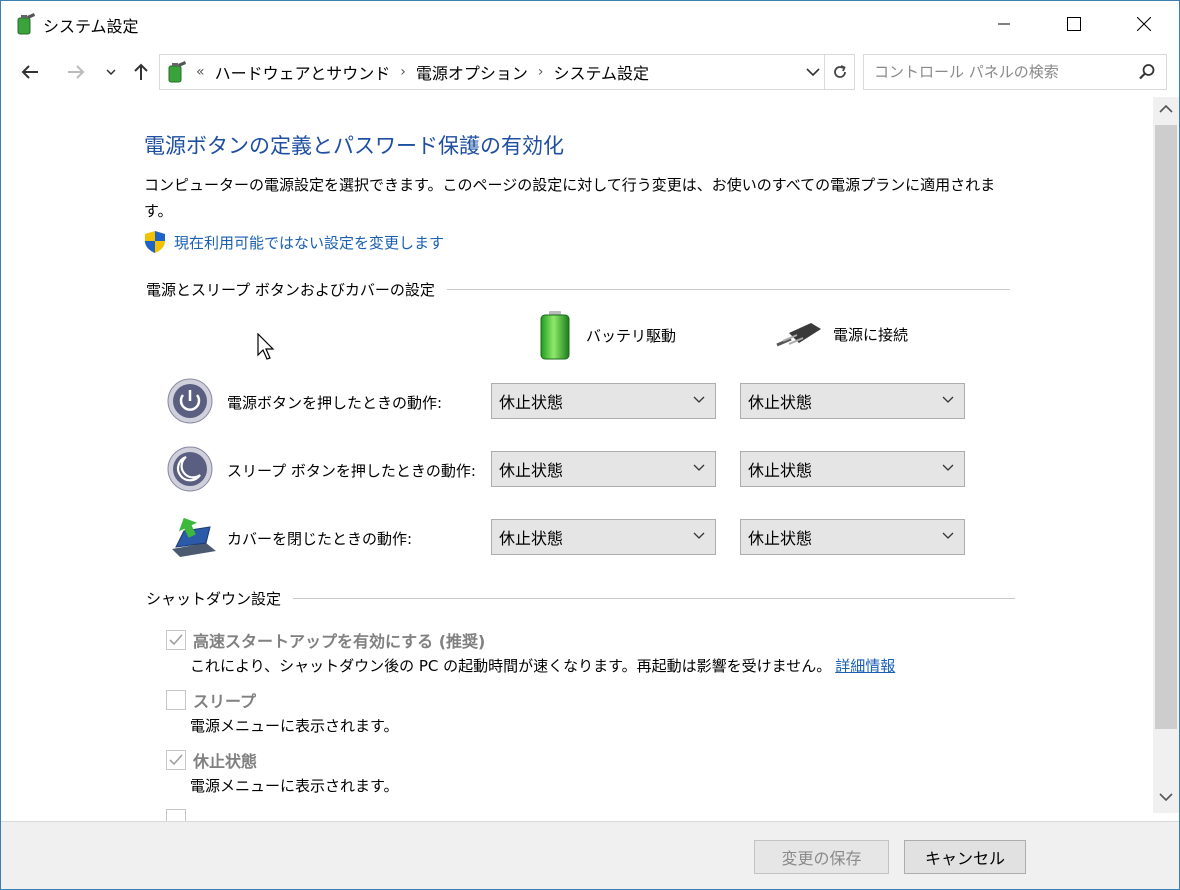 This screenshot has width=1180, height=890. Describe the element at coordinates (200, 72) in the screenshot. I see `breadcrumb-overflow: «` at that location.